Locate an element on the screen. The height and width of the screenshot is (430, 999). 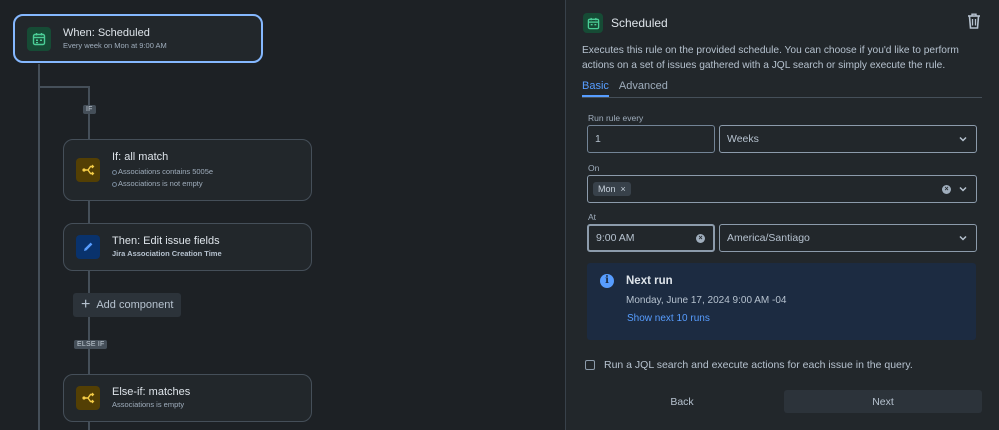
trash-icon is located at coordinates (974, 23).